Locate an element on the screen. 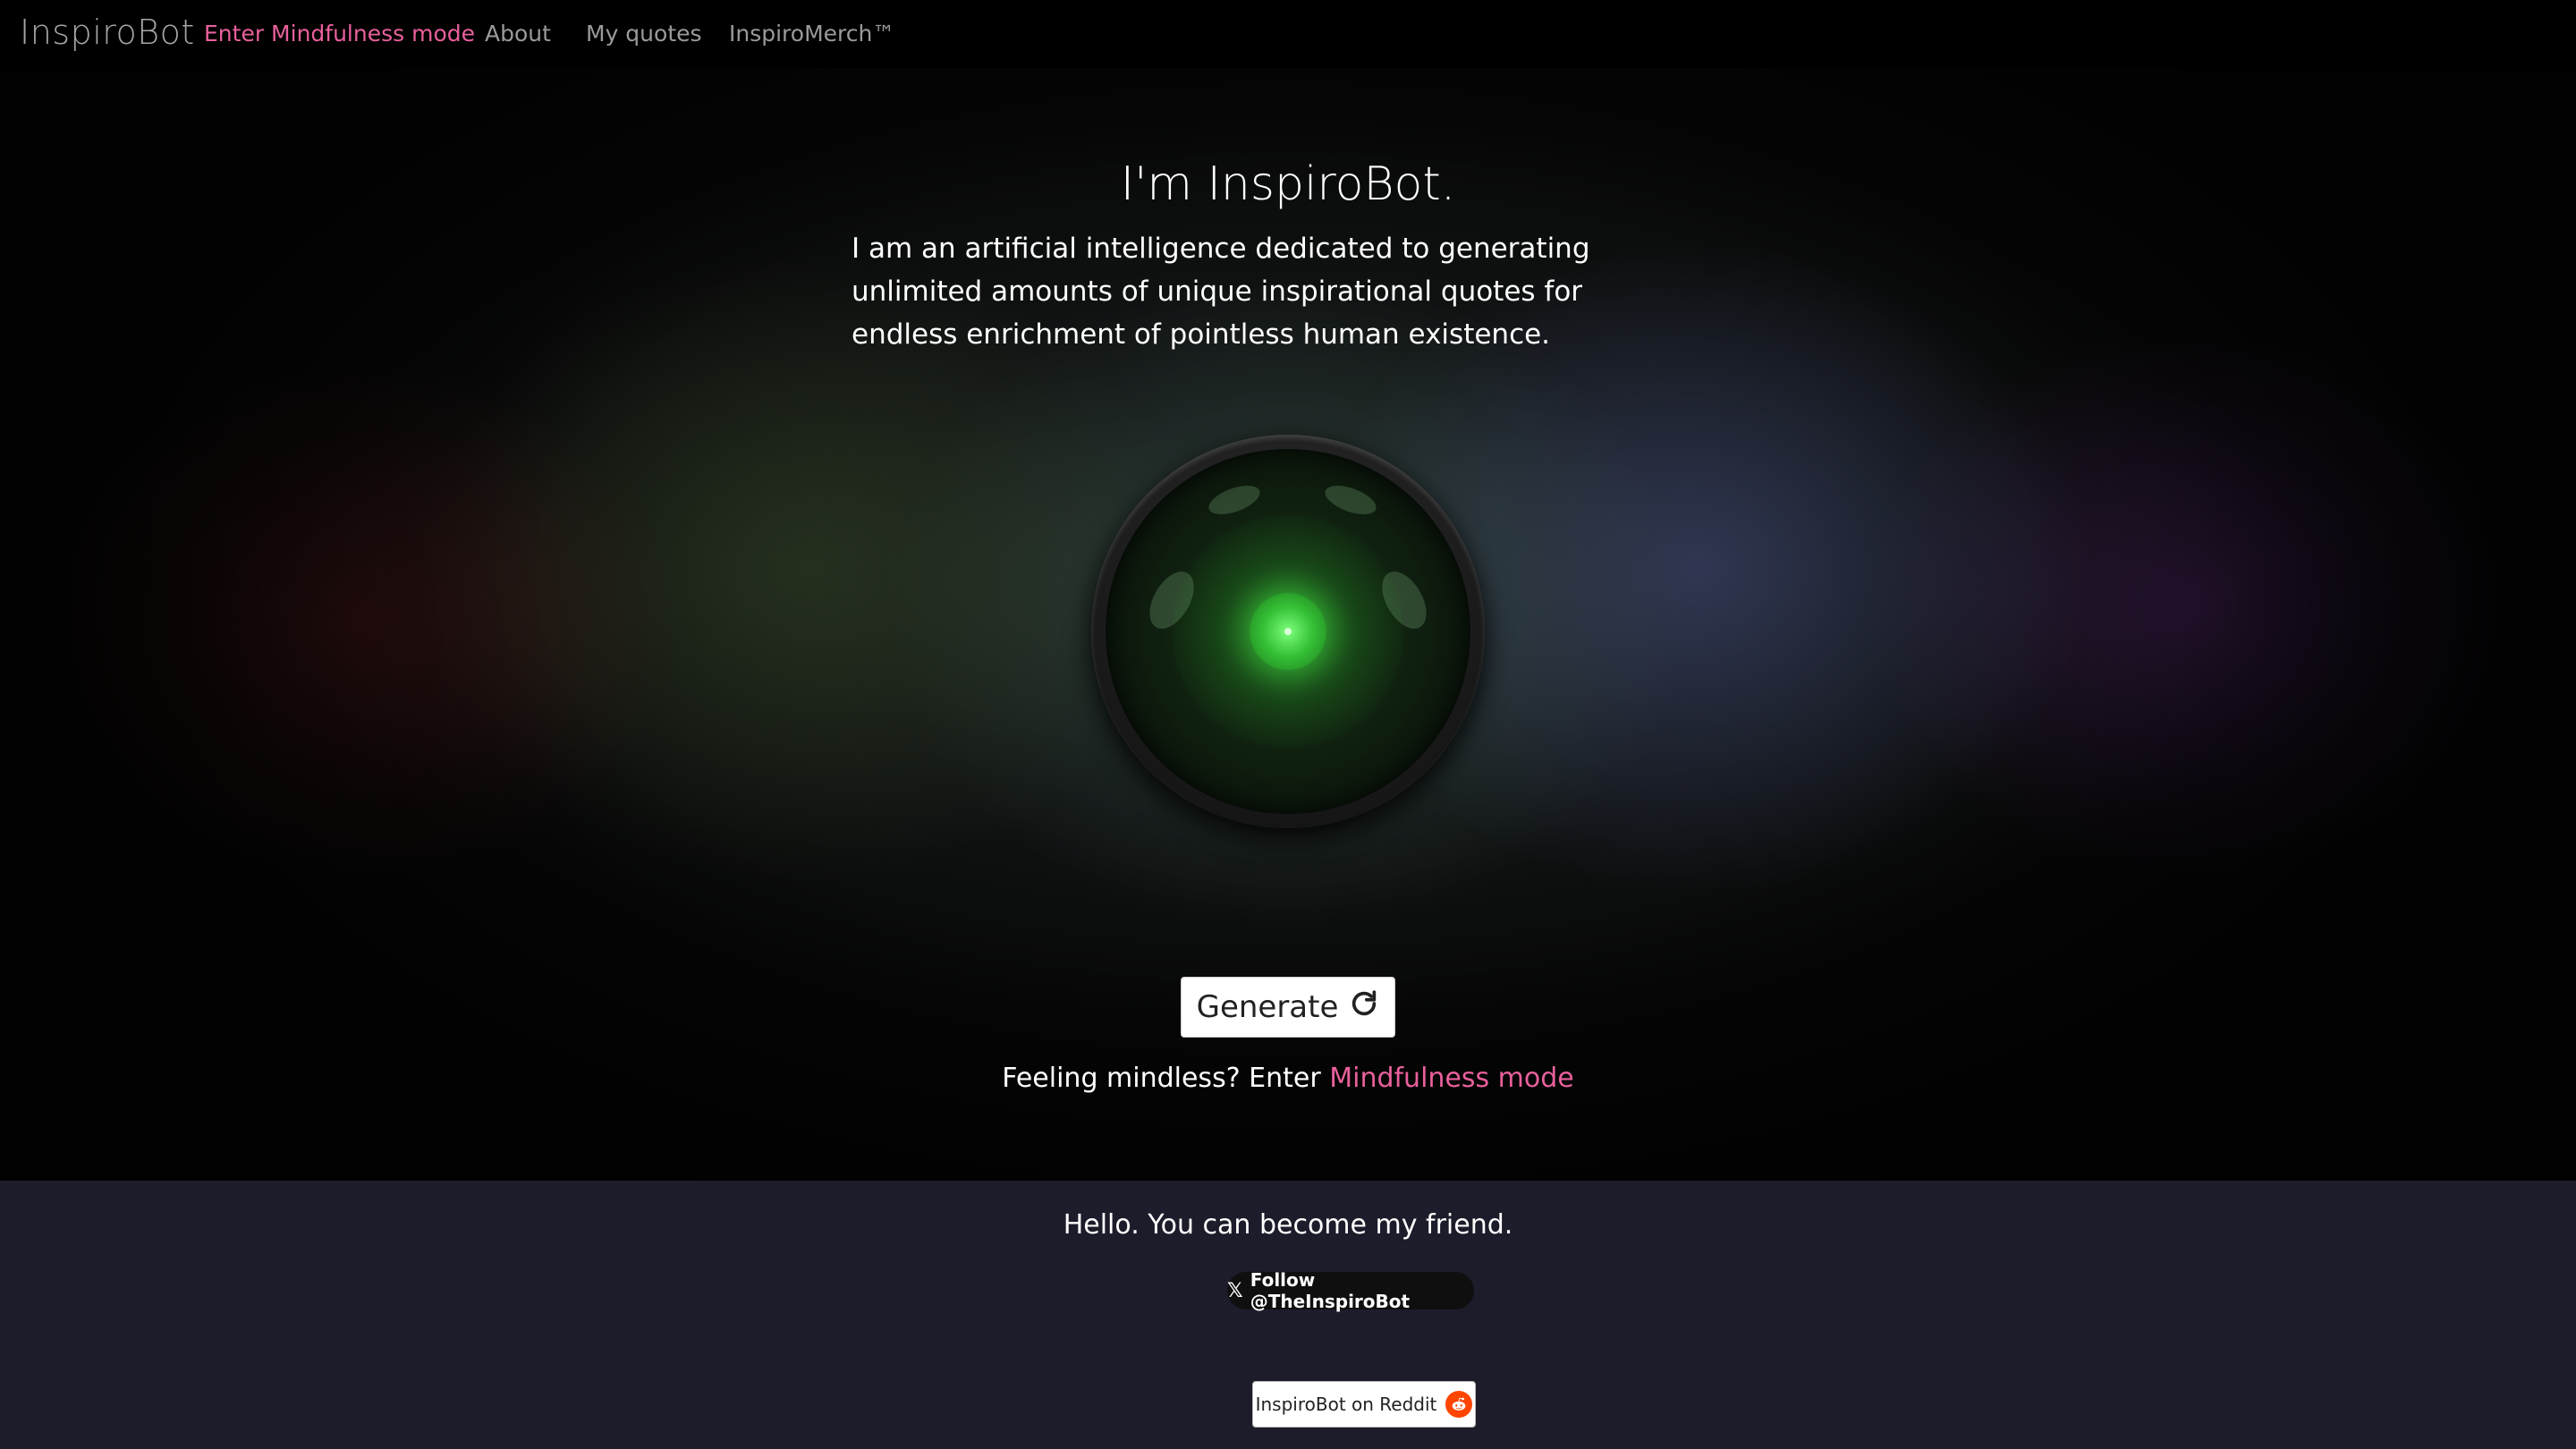 The height and width of the screenshot is (1449, 2576). nav-my-quotes-link: My quotes is located at coordinates (644, 34).